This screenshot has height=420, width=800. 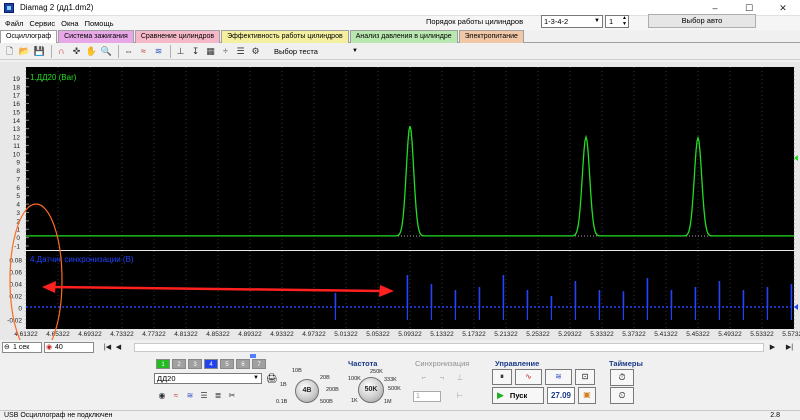 I want to click on channel-button-6: 6, so click(x=243, y=364).